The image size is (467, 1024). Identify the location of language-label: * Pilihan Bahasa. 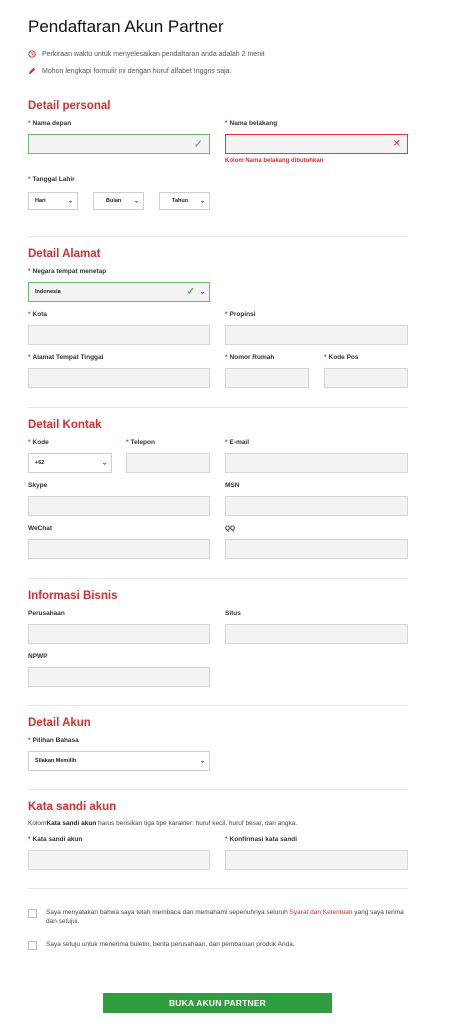
(53, 740).